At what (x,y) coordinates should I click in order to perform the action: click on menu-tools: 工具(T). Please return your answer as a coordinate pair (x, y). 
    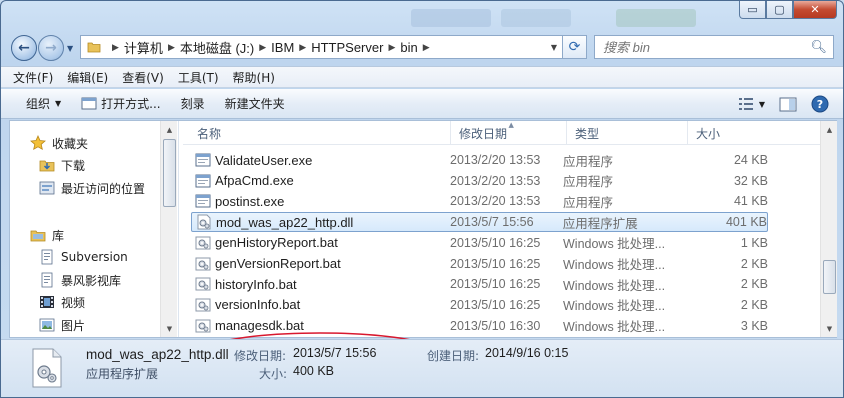
    Looking at the image, I should click on (198, 77).